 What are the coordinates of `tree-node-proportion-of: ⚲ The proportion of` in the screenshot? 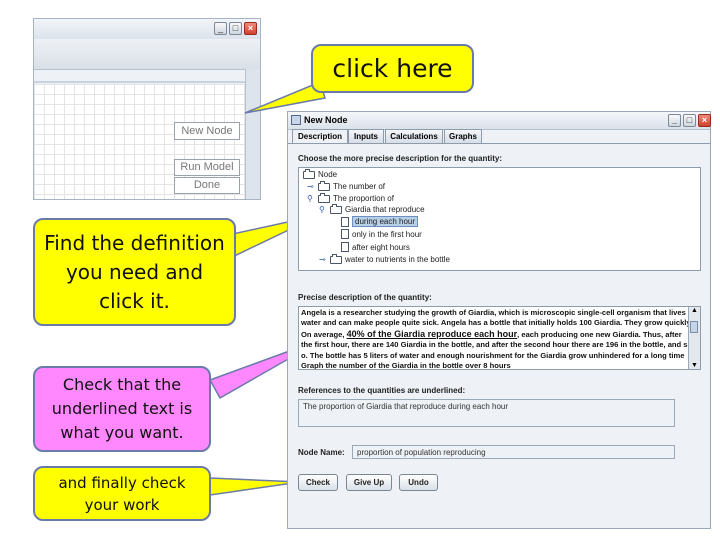 It's located at (350, 197).